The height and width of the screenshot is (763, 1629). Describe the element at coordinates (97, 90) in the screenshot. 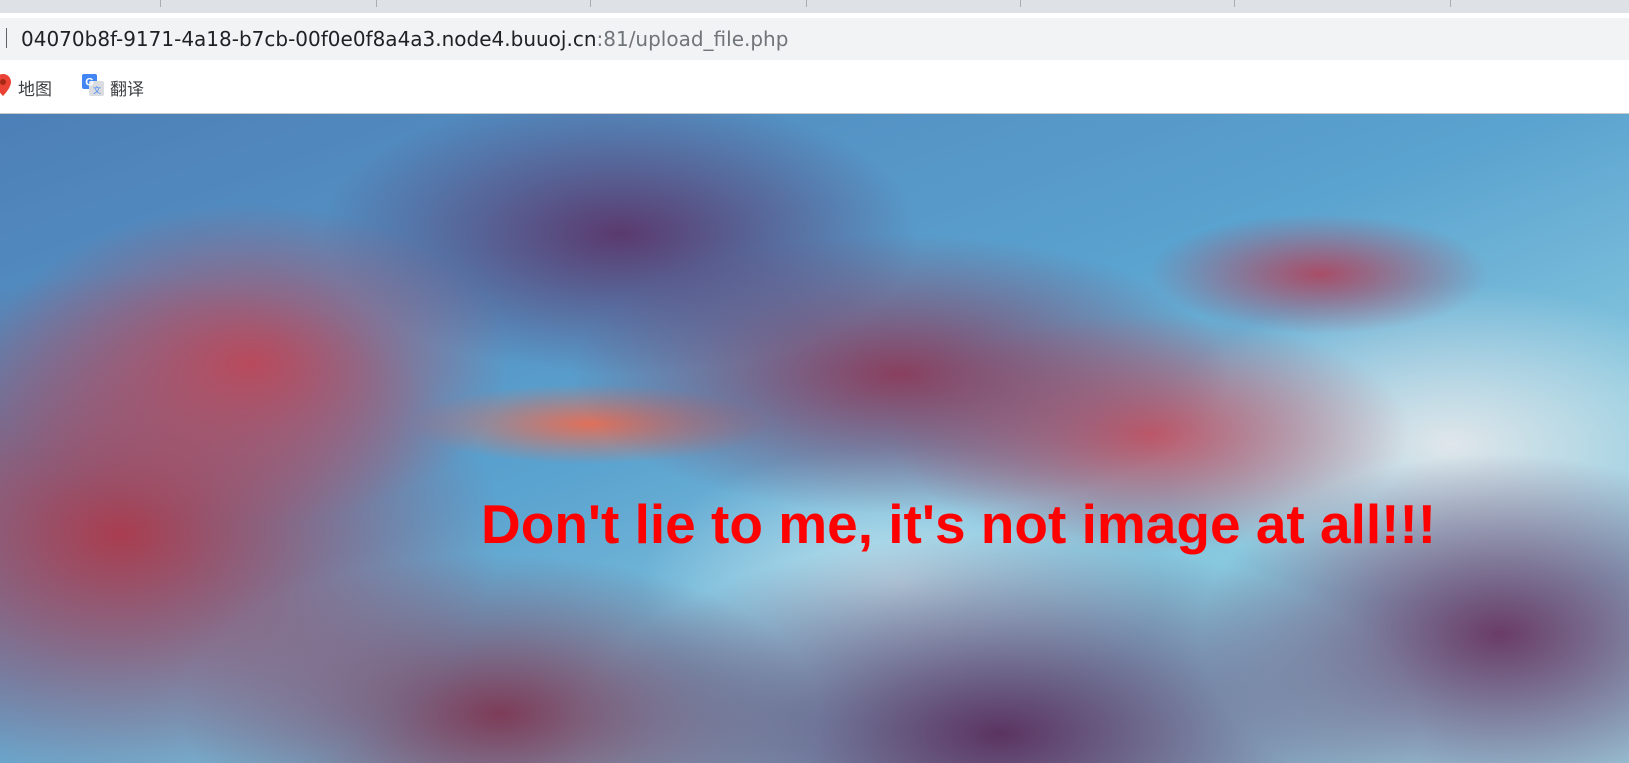

I see `svg-text: 文` at that location.